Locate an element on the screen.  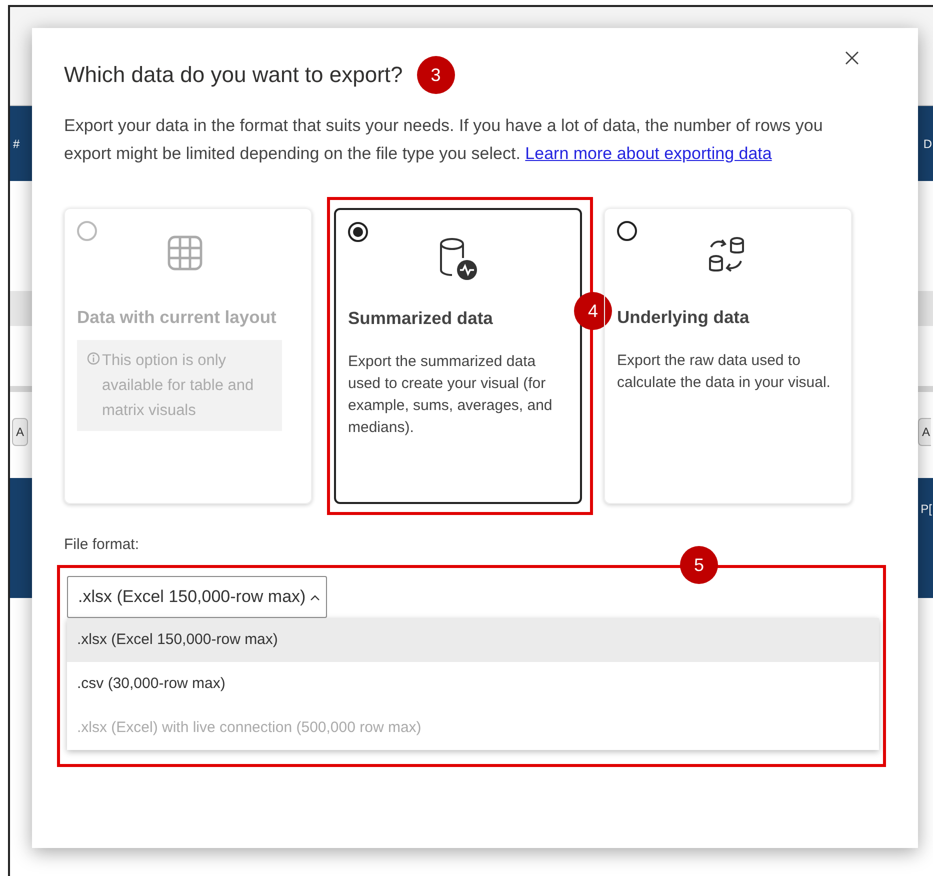
database-icon is located at coordinates (458, 259).